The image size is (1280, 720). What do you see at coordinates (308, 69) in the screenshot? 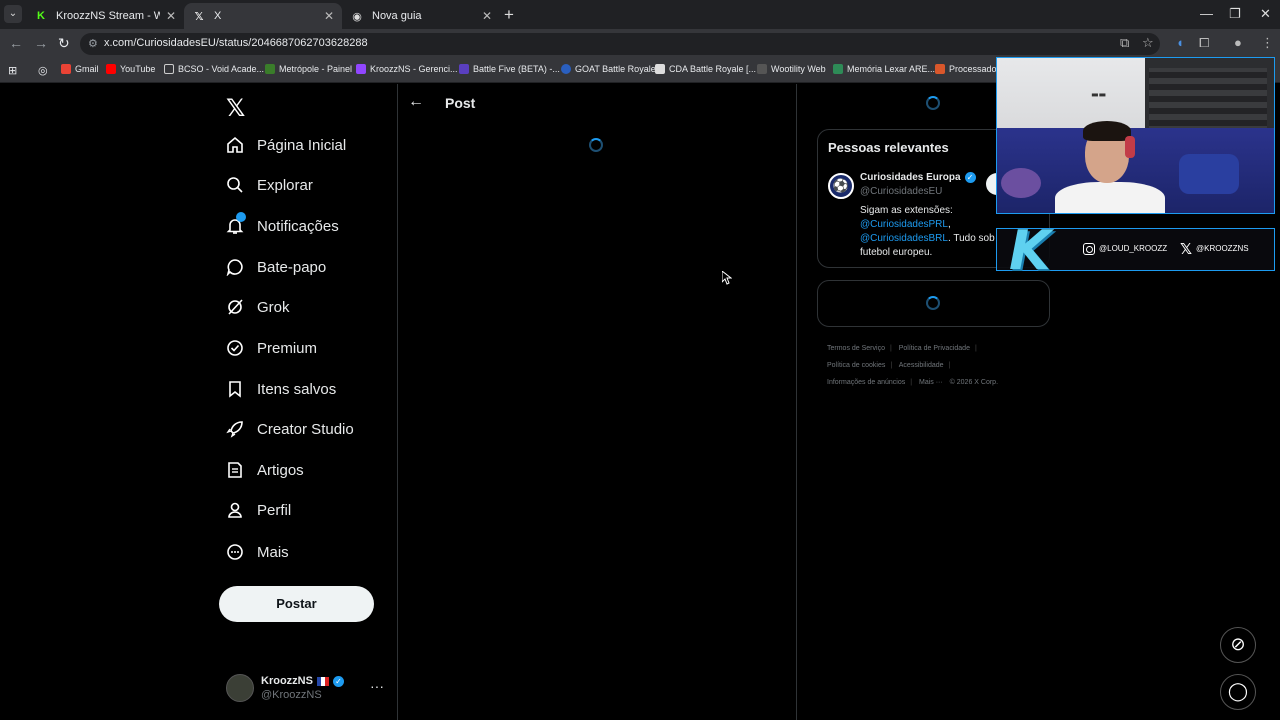
I see `bookmark-metropole: Metrópole - Painel` at bounding box center [308, 69].